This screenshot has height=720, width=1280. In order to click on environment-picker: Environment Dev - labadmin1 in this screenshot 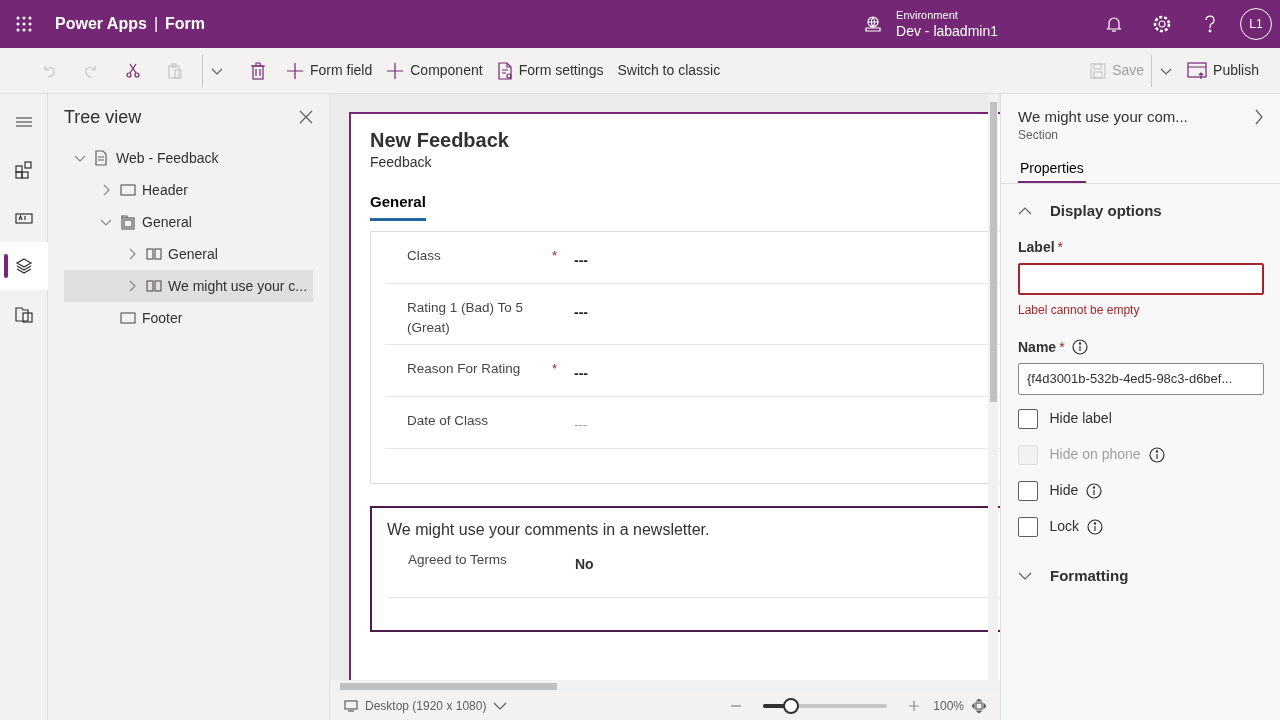, I will do `click(931, 24)`.